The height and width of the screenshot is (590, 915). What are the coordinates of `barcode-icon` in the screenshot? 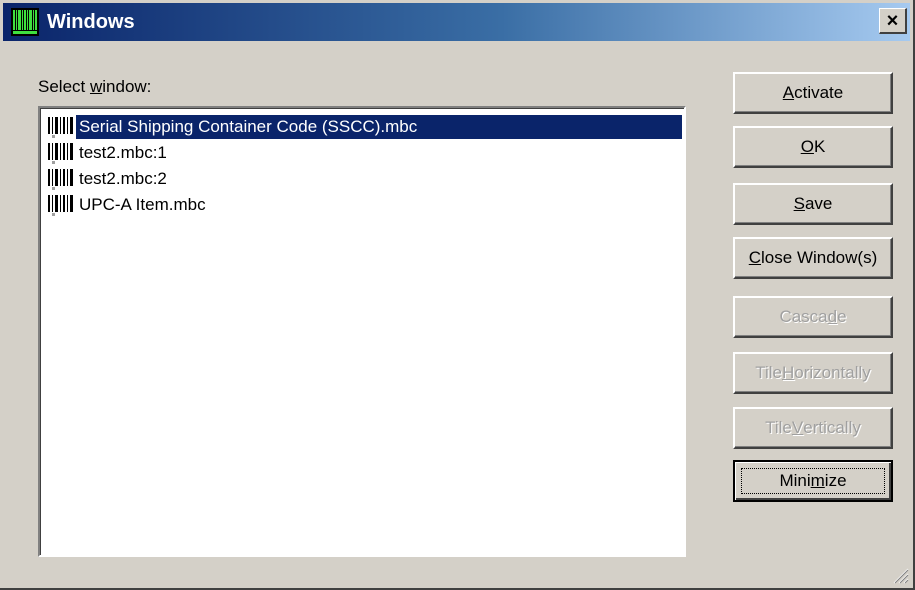 It's located at (25, 22).